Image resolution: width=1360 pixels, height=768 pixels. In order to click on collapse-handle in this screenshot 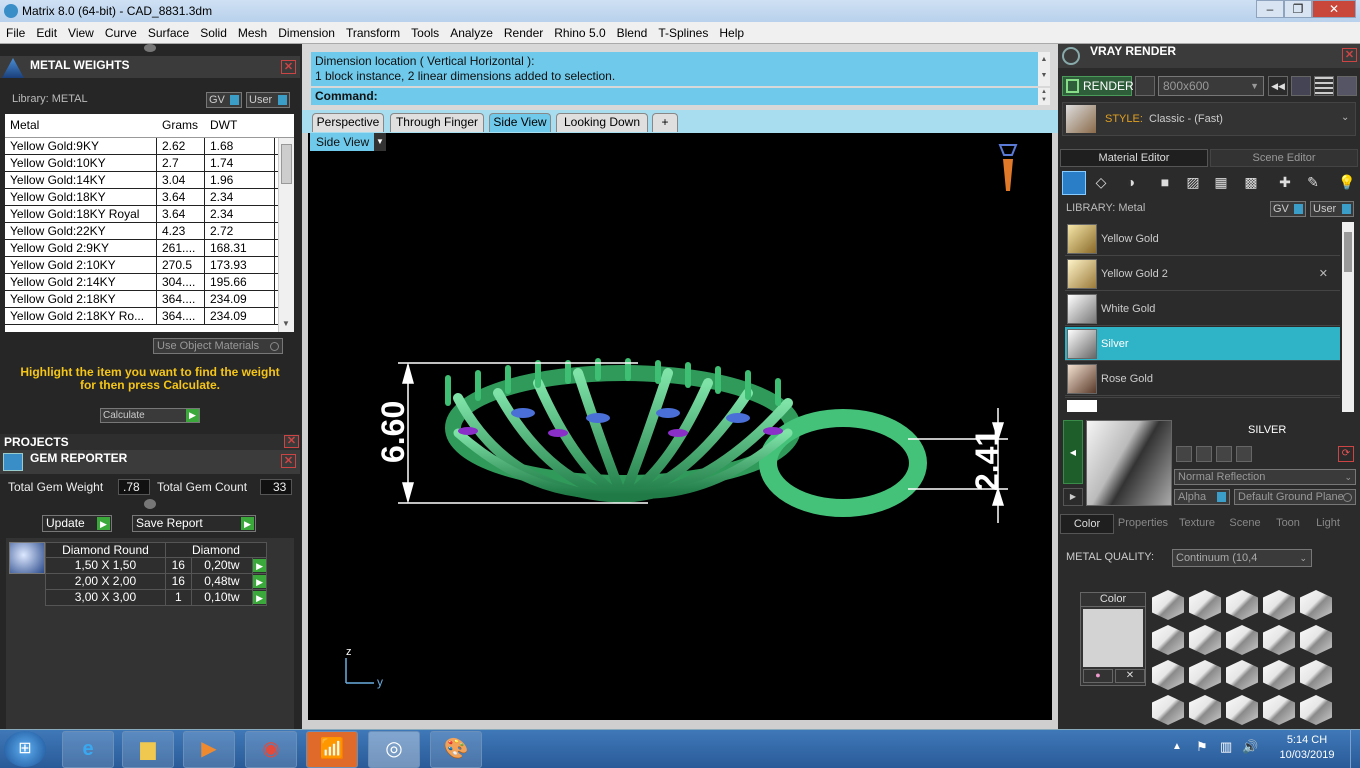, I will do `click(150, 504)`.